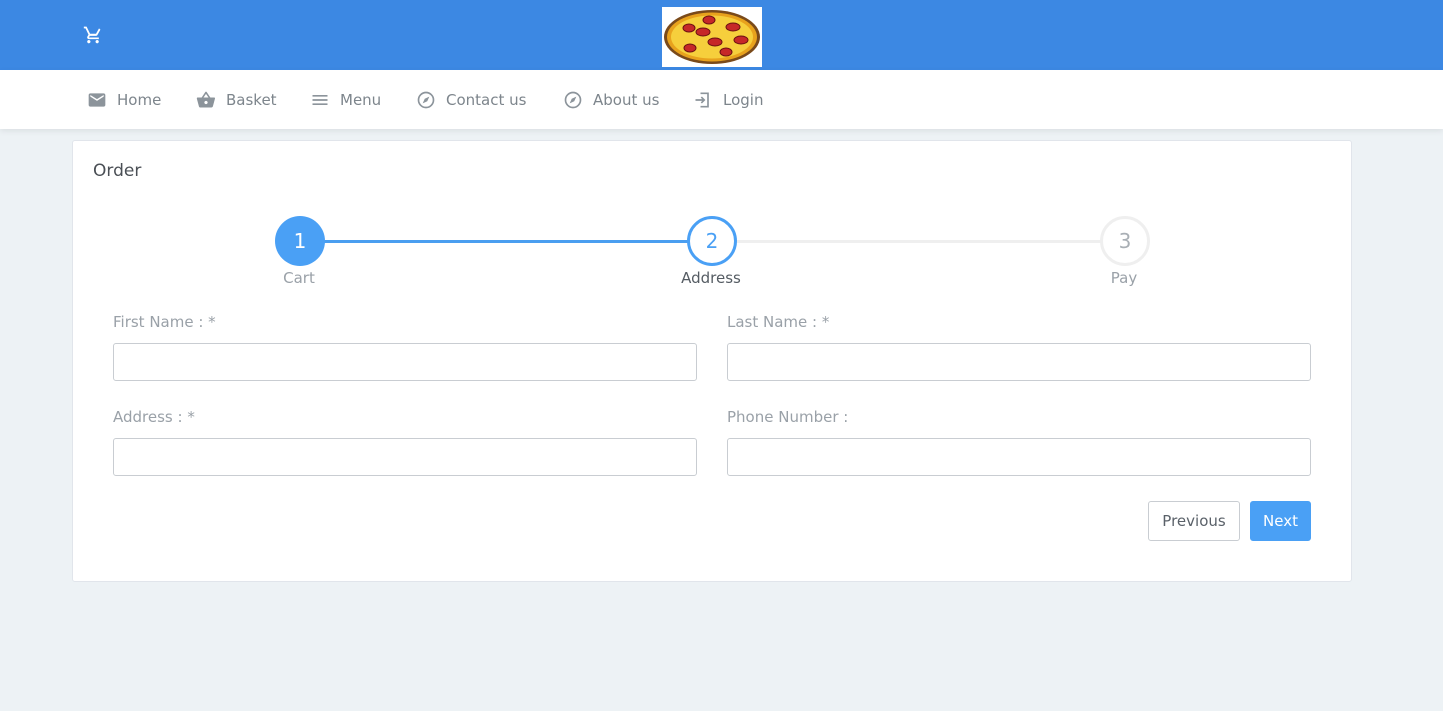  Describe the element at coordinates (405, 362) in the screenshot. I see `first-name-input` at that location.